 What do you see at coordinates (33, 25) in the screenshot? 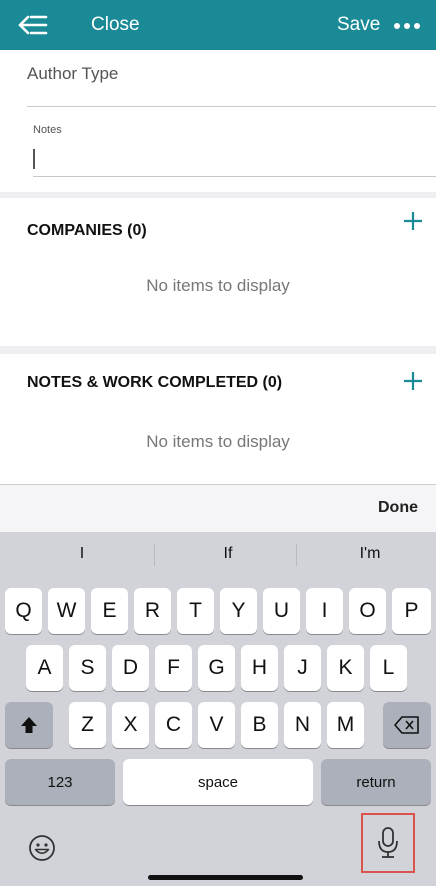
I see `back-menu-icon` at bounding box center [33, 25].